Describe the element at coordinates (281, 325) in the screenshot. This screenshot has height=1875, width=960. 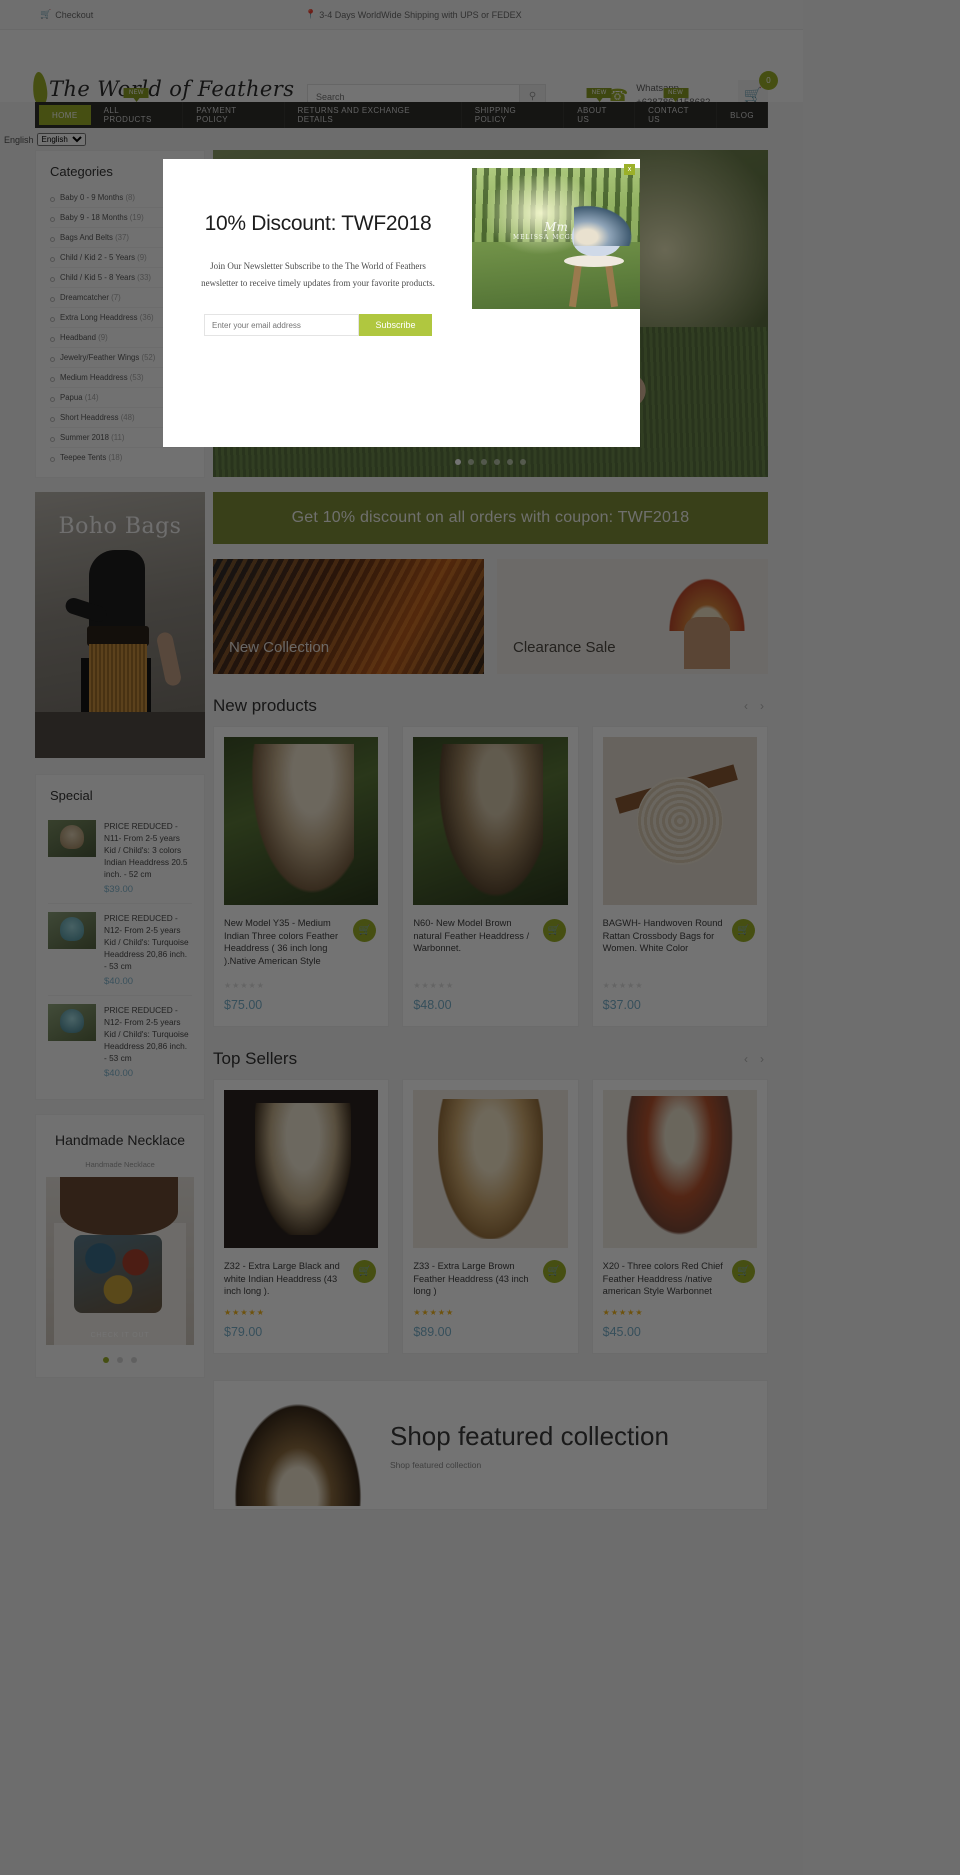
I see `email-input` at that location.